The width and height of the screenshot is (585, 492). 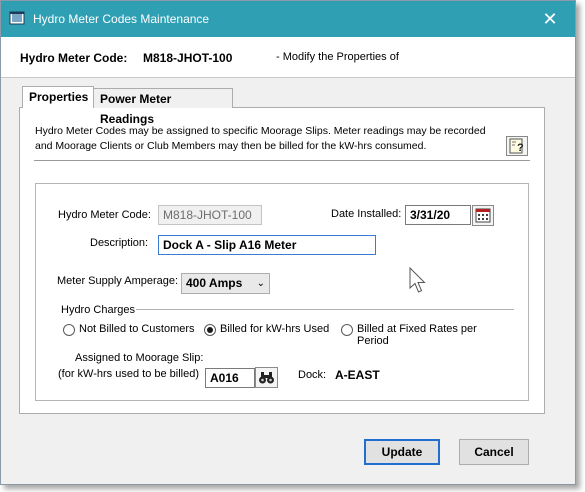 I want to click on amperage-value: 400 Amps, so click(x=214, y=283).